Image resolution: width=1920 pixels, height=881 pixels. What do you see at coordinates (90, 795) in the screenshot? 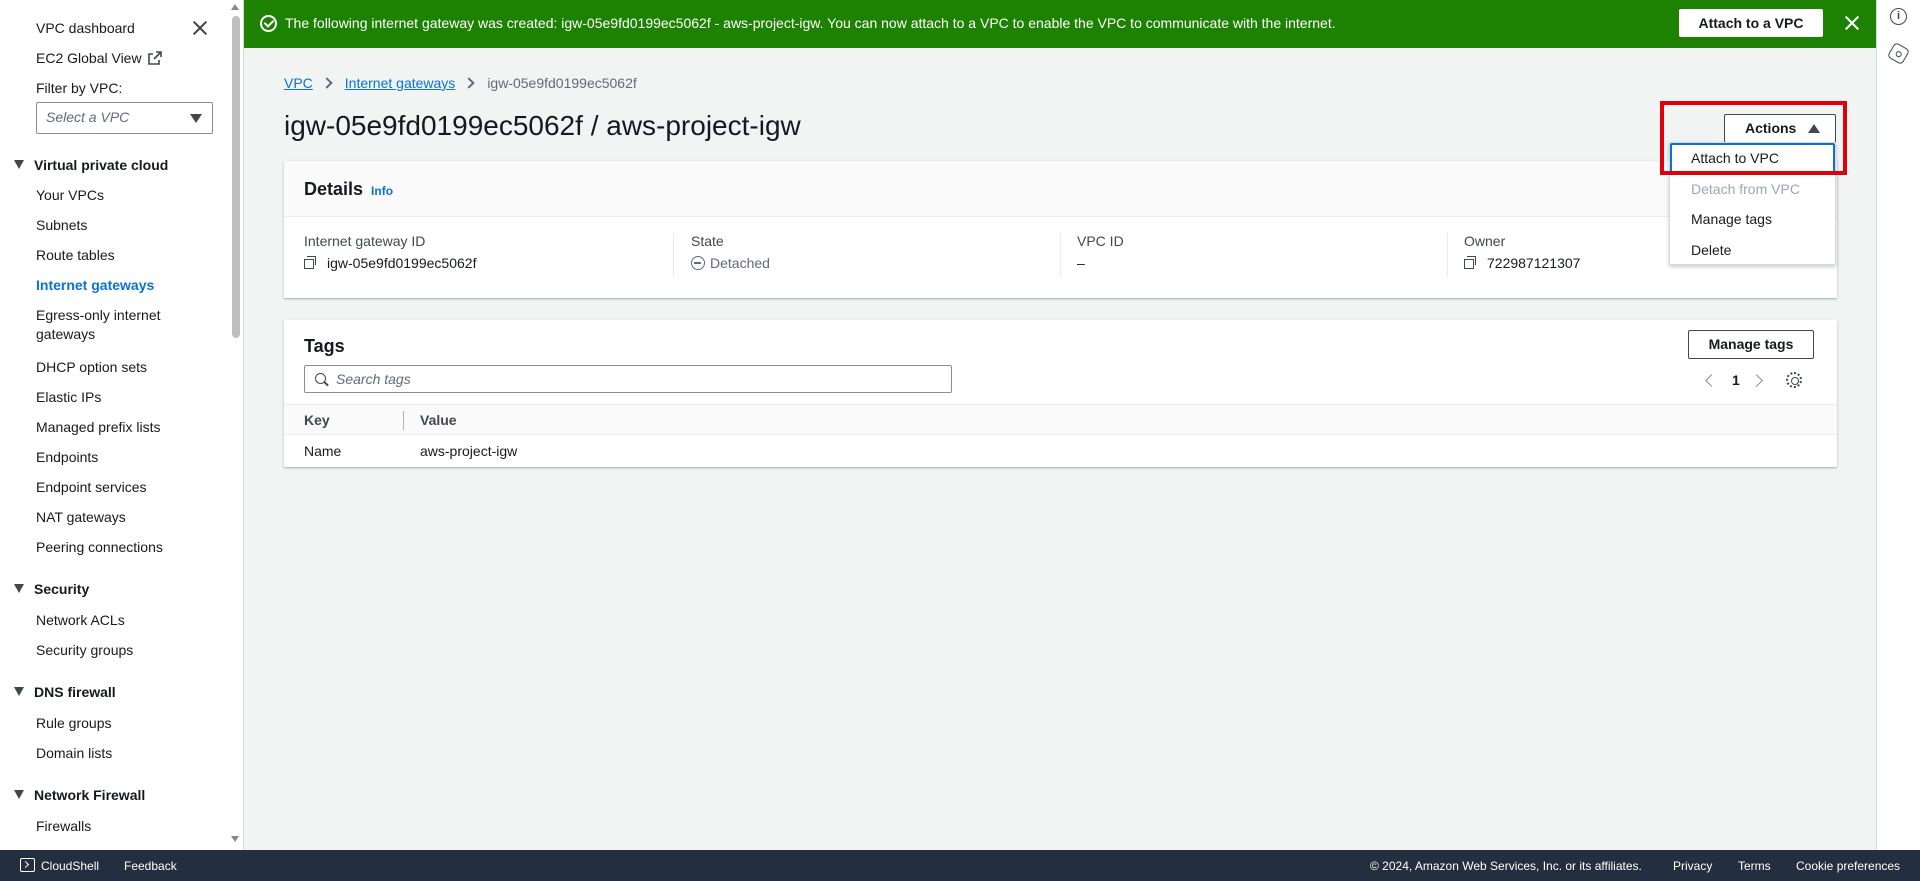
I see `section-title: Network Firewall` at bounding box center [90, 795].